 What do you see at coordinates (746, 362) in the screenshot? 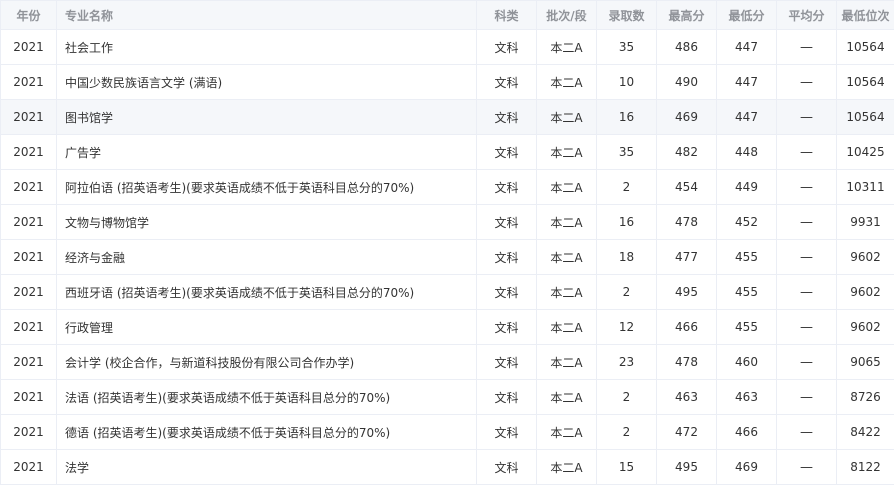
I see `cell-min-score: 460` at bounding box center [746, 362].